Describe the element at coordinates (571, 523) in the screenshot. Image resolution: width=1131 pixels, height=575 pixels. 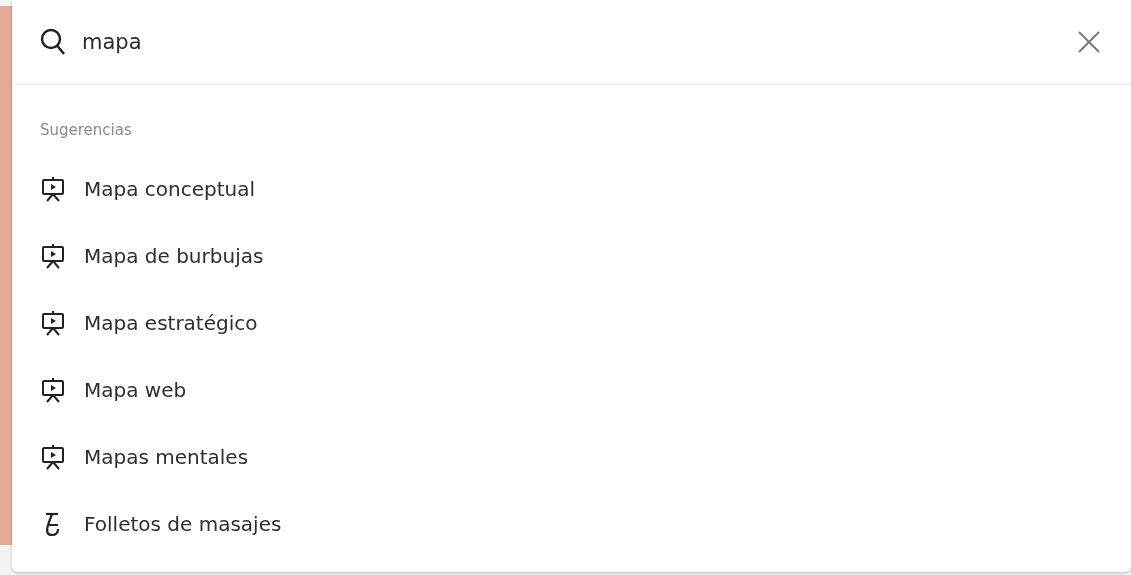
I see `suggestion-item: Folletos de masajes` at that location.